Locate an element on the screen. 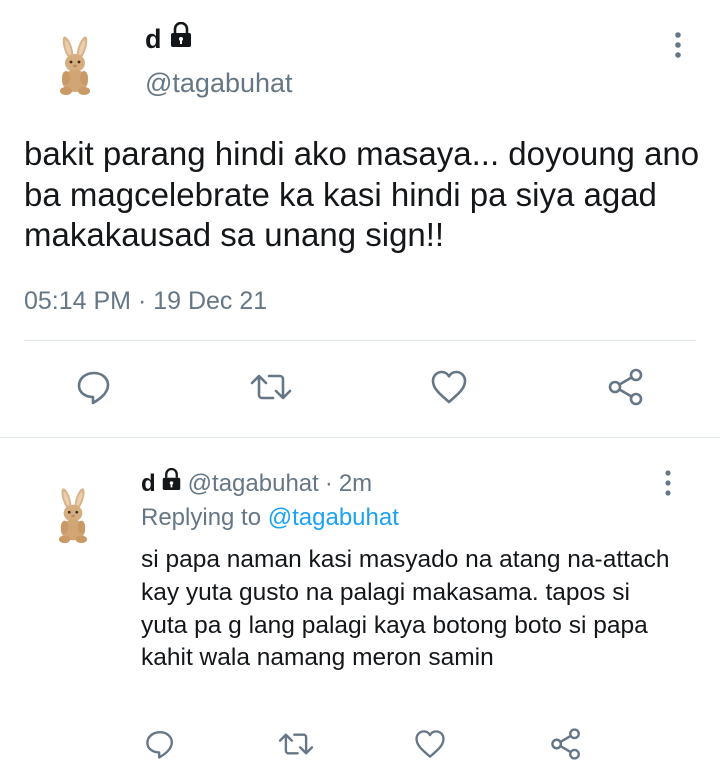  reply-header: d @tagabuhat · 2m is located at coordinates (256, 483).